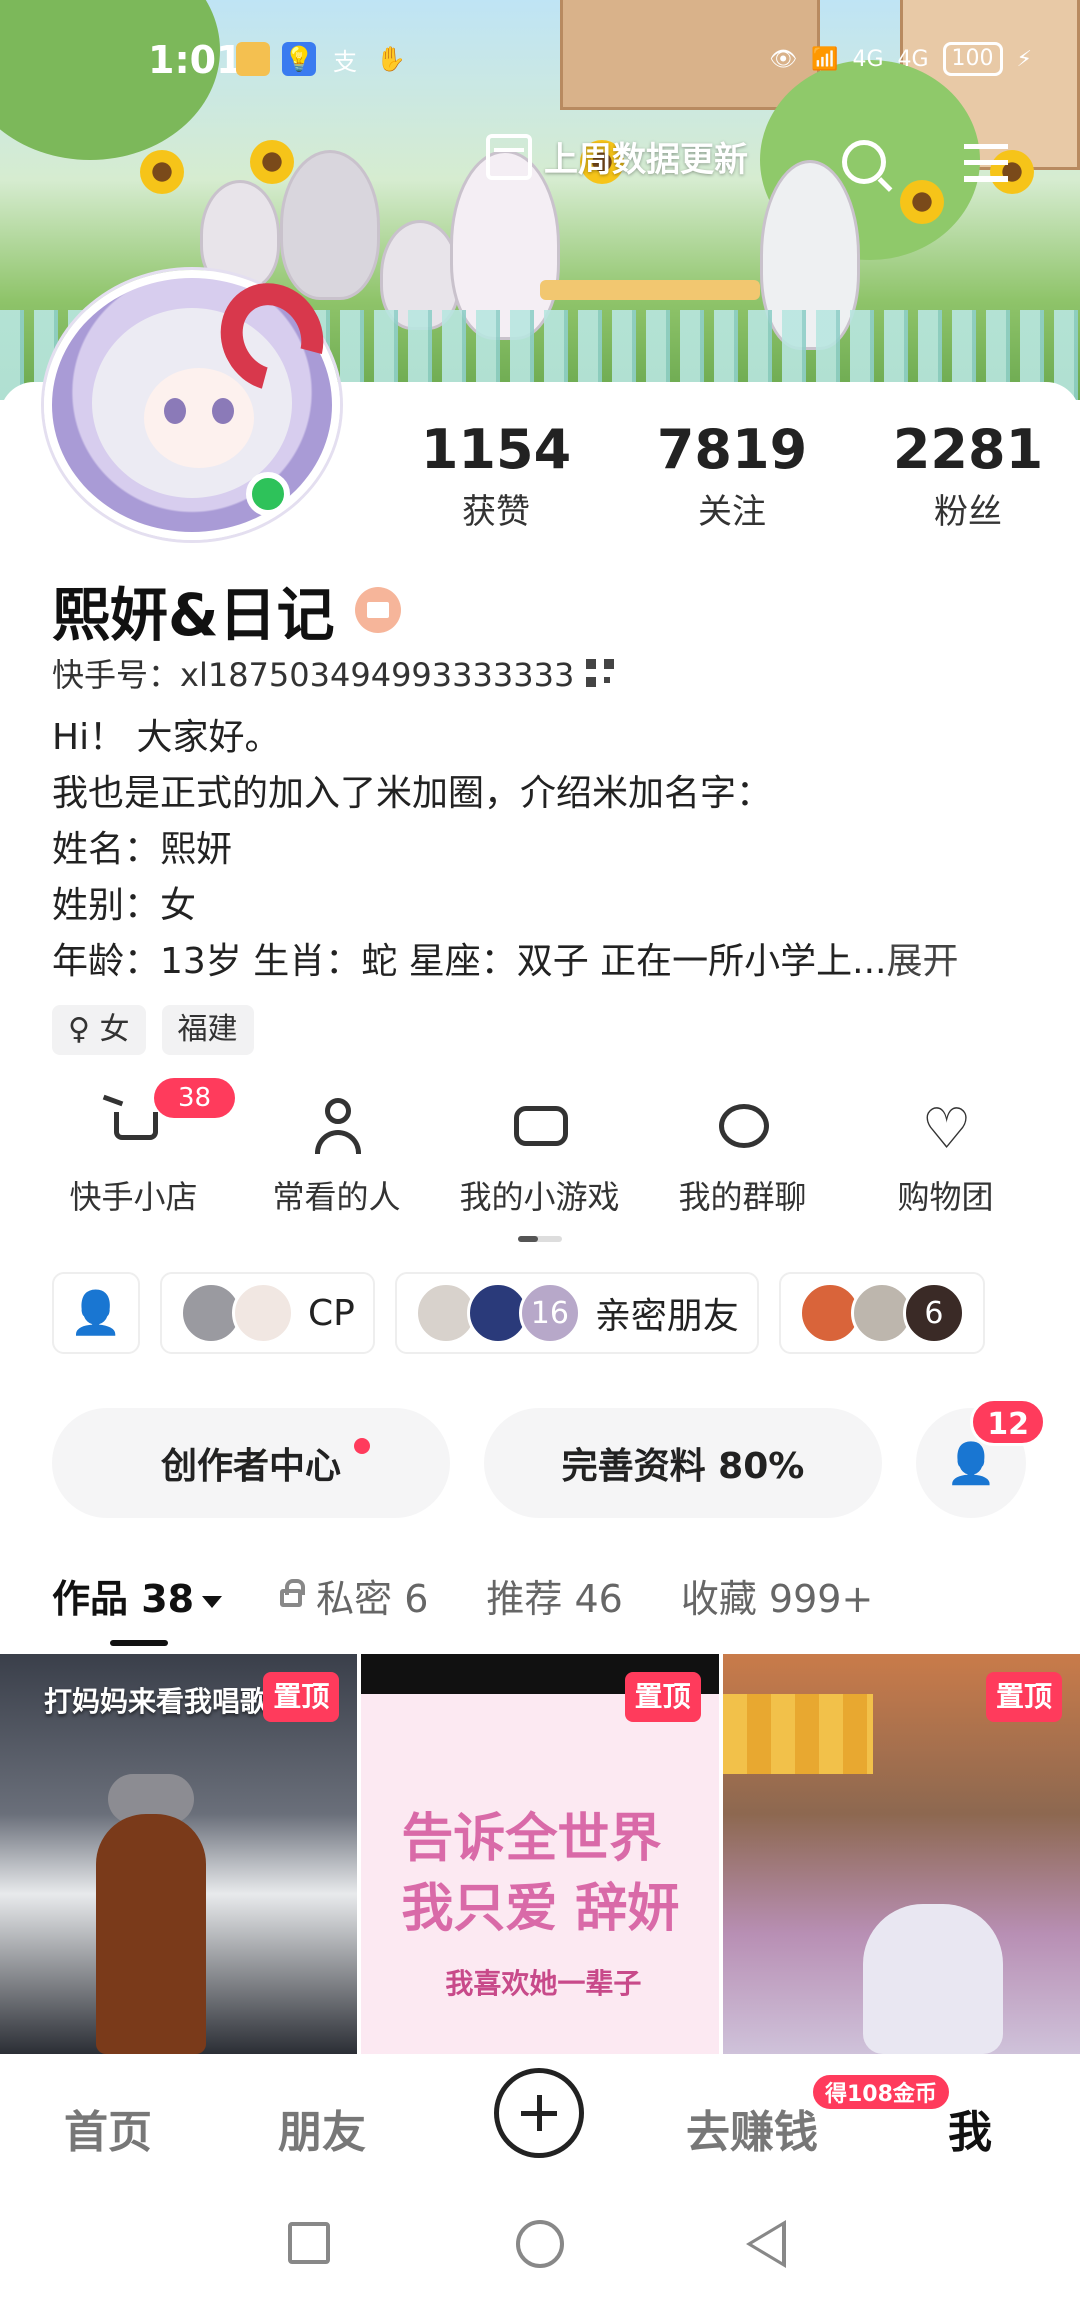 This screenshot has height=2310, width=1080. What do you see at coordinates (123, 1599) in the screenshot?
I see `tab-label: 作品 38` at bounding box center [123, 1599].